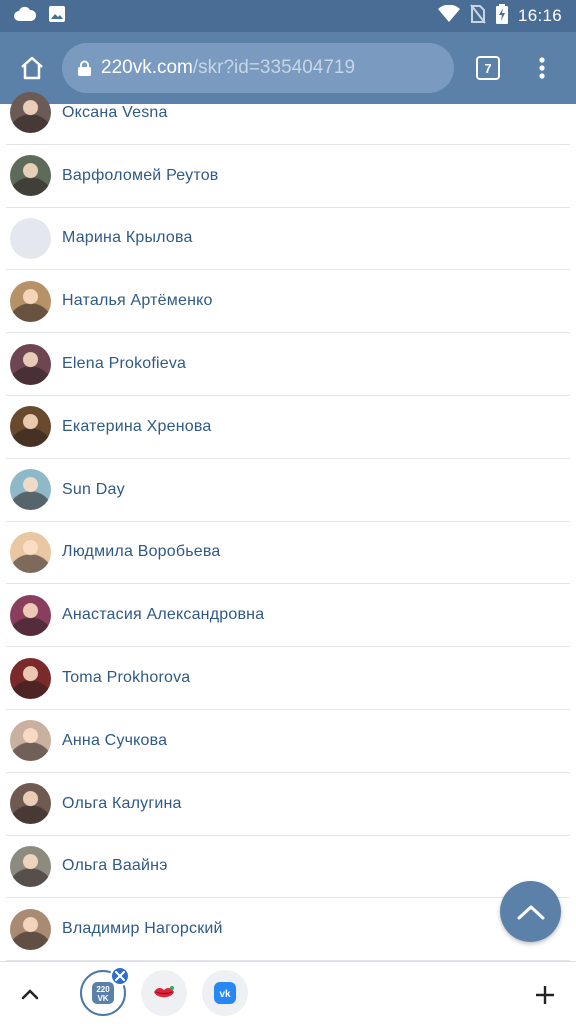 This screenshot has width=576, height=1024. I want to click on svg-text: 220, so click(103, 989).